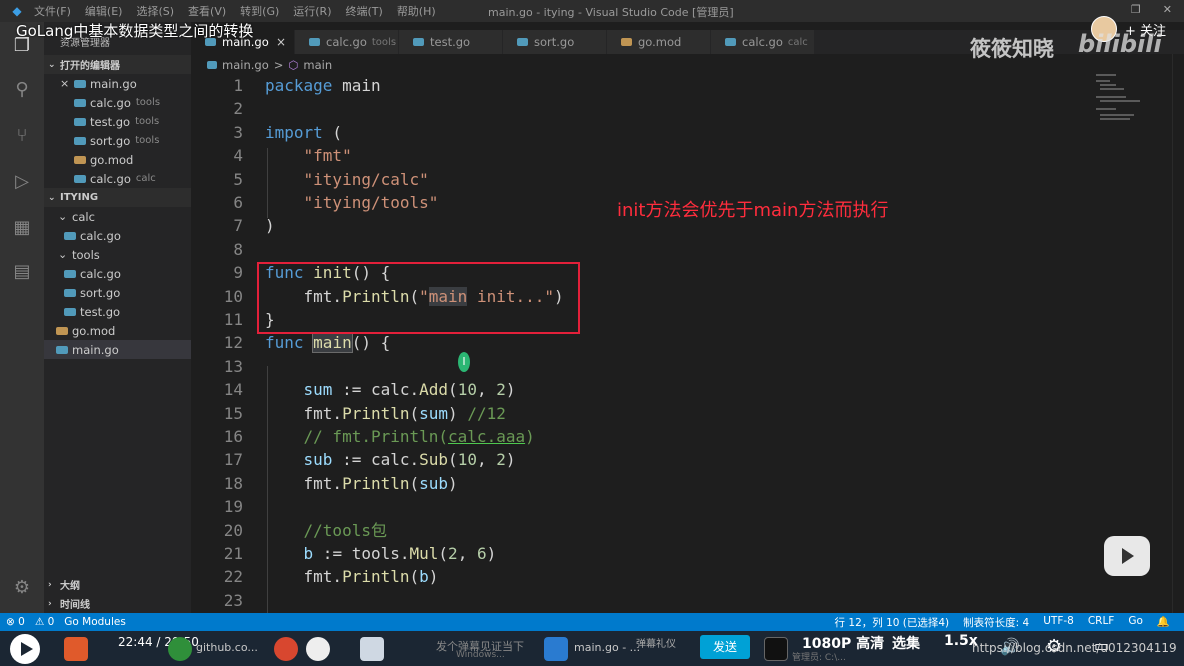 This screenshot has height=666, width=1184. What do you see at coordinates (70, 586) in the screenshot?
I see `outline-label: 大纲` at bounding box center [70, 586].